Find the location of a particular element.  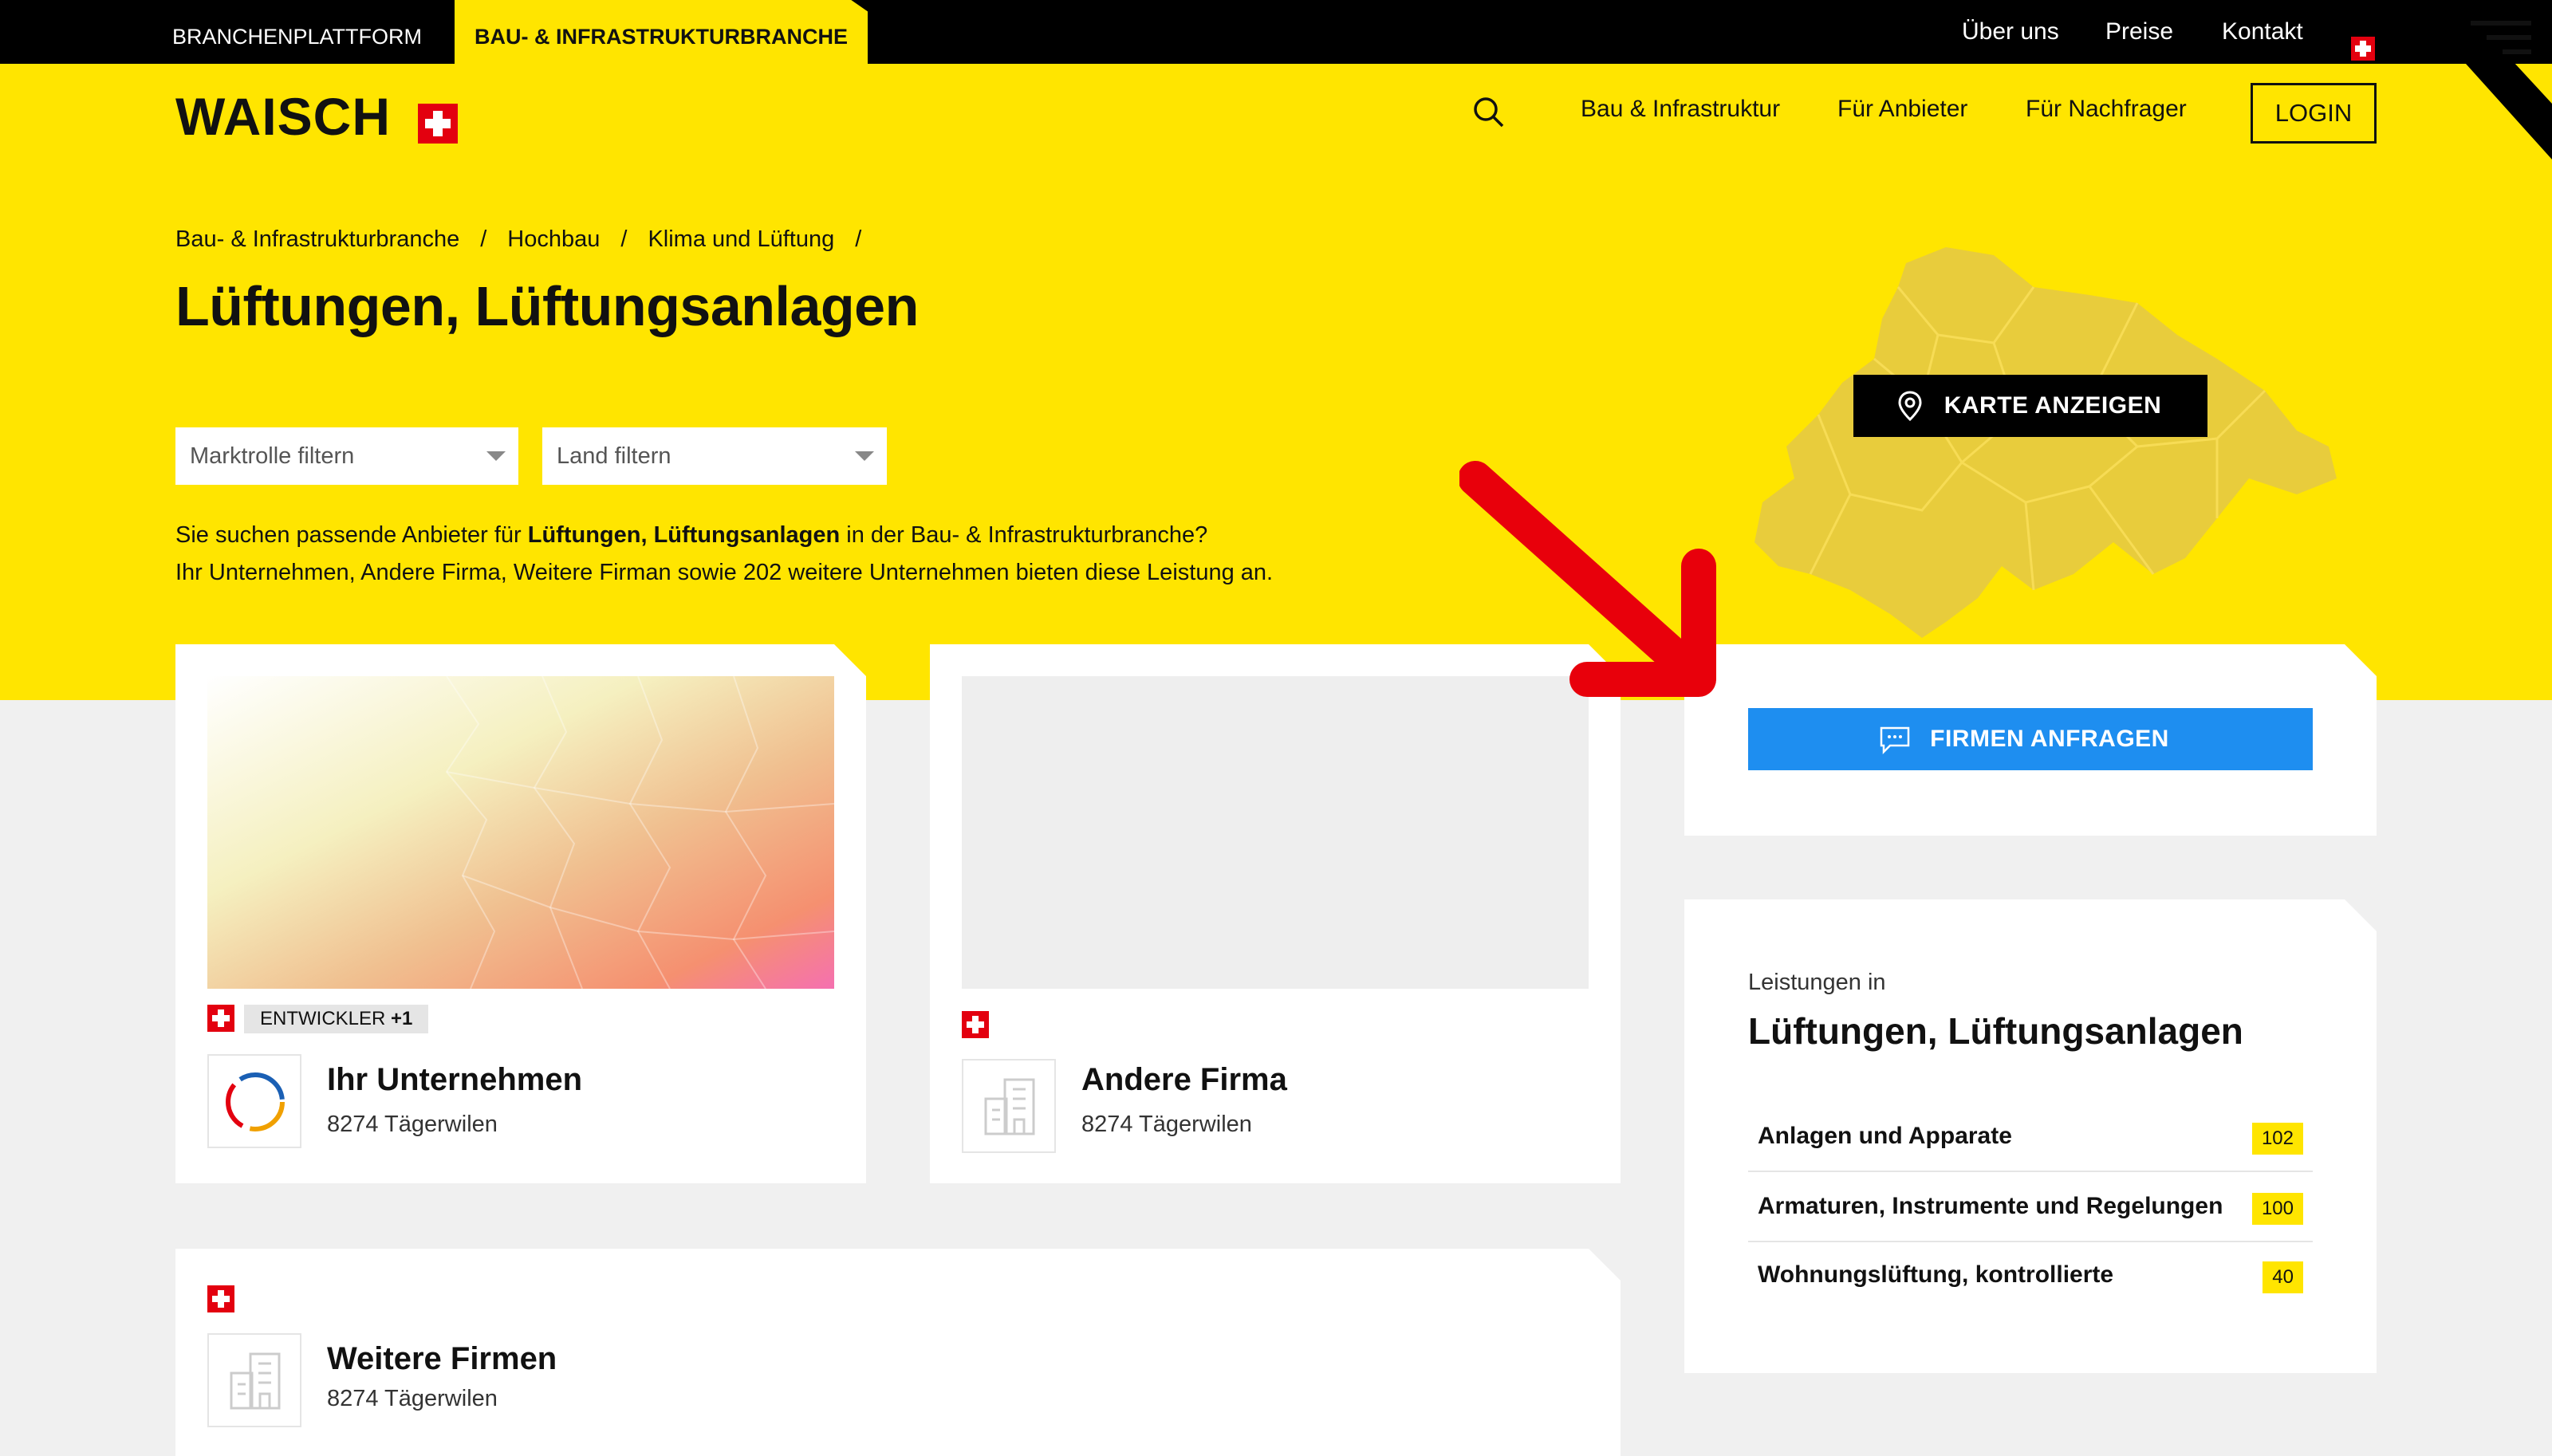

switzerland-map-illustration is located at coordinates (2045, 442).